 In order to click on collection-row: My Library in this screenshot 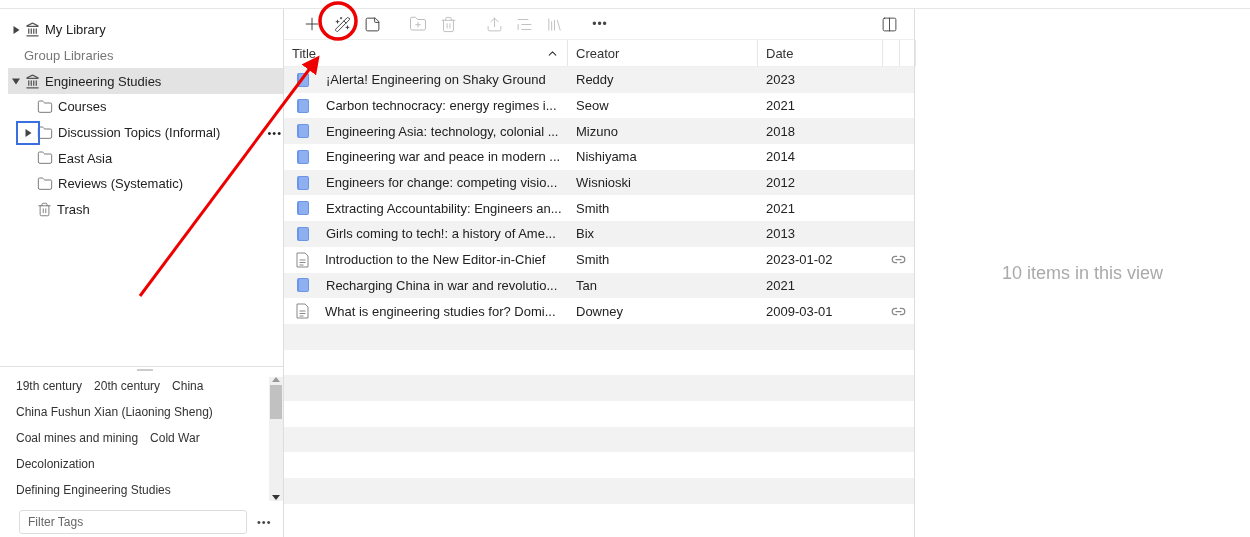, I will do `click(145, 30)`.